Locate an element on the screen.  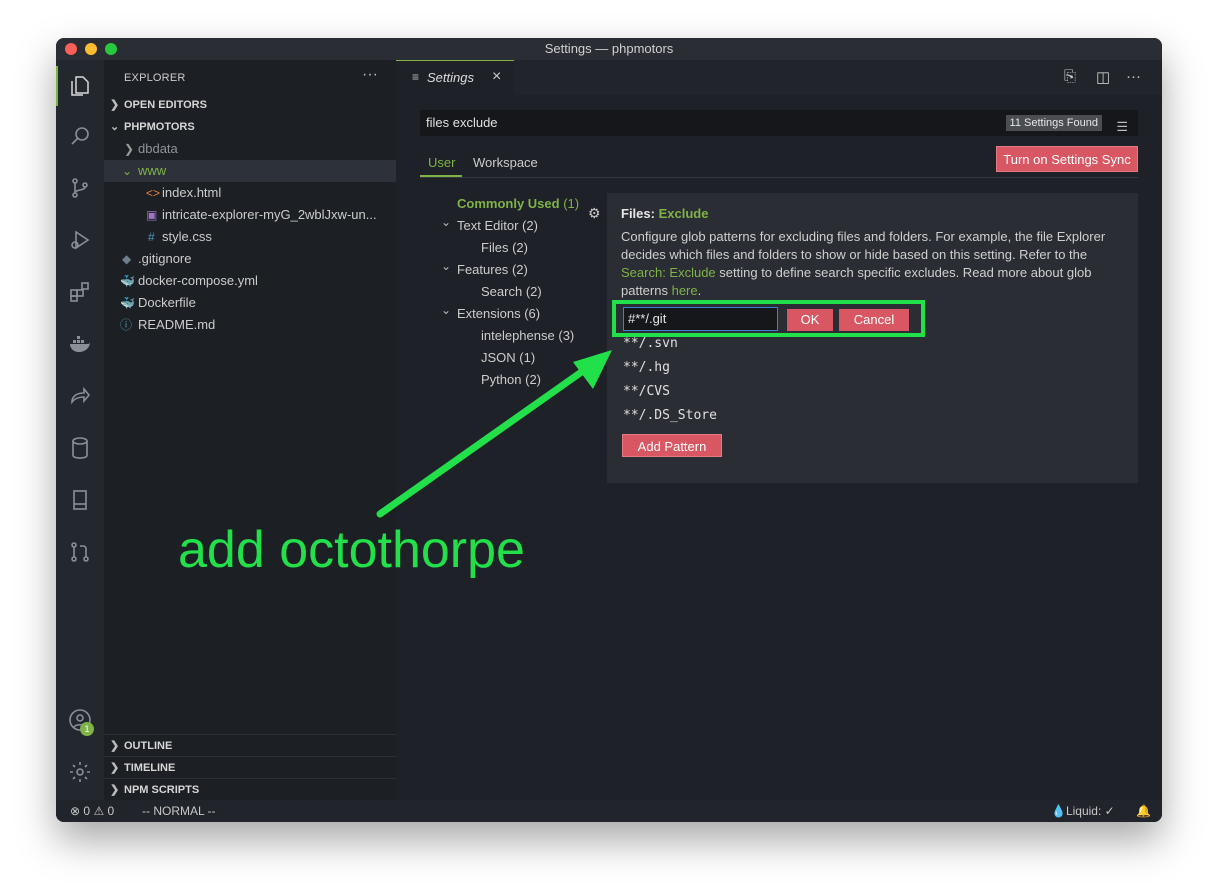
split-editor-icon: ◫ is located at coordinates (1103, 77).